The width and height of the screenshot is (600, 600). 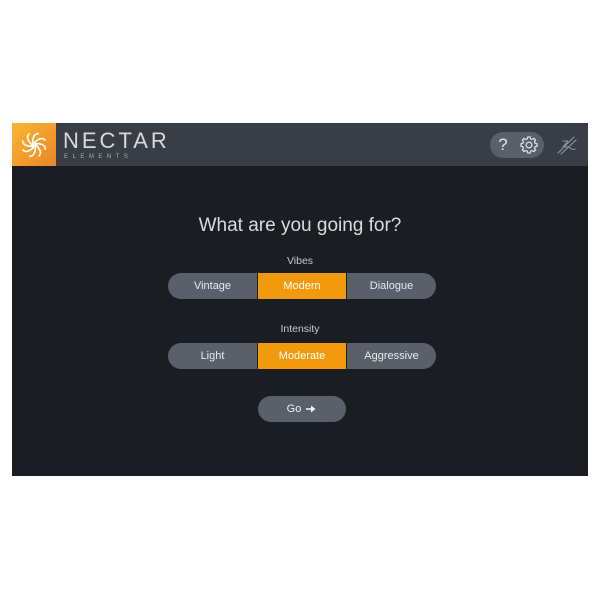 I want to click on brand: NECTAR ELEMENTS, so click(x=116, y=145).